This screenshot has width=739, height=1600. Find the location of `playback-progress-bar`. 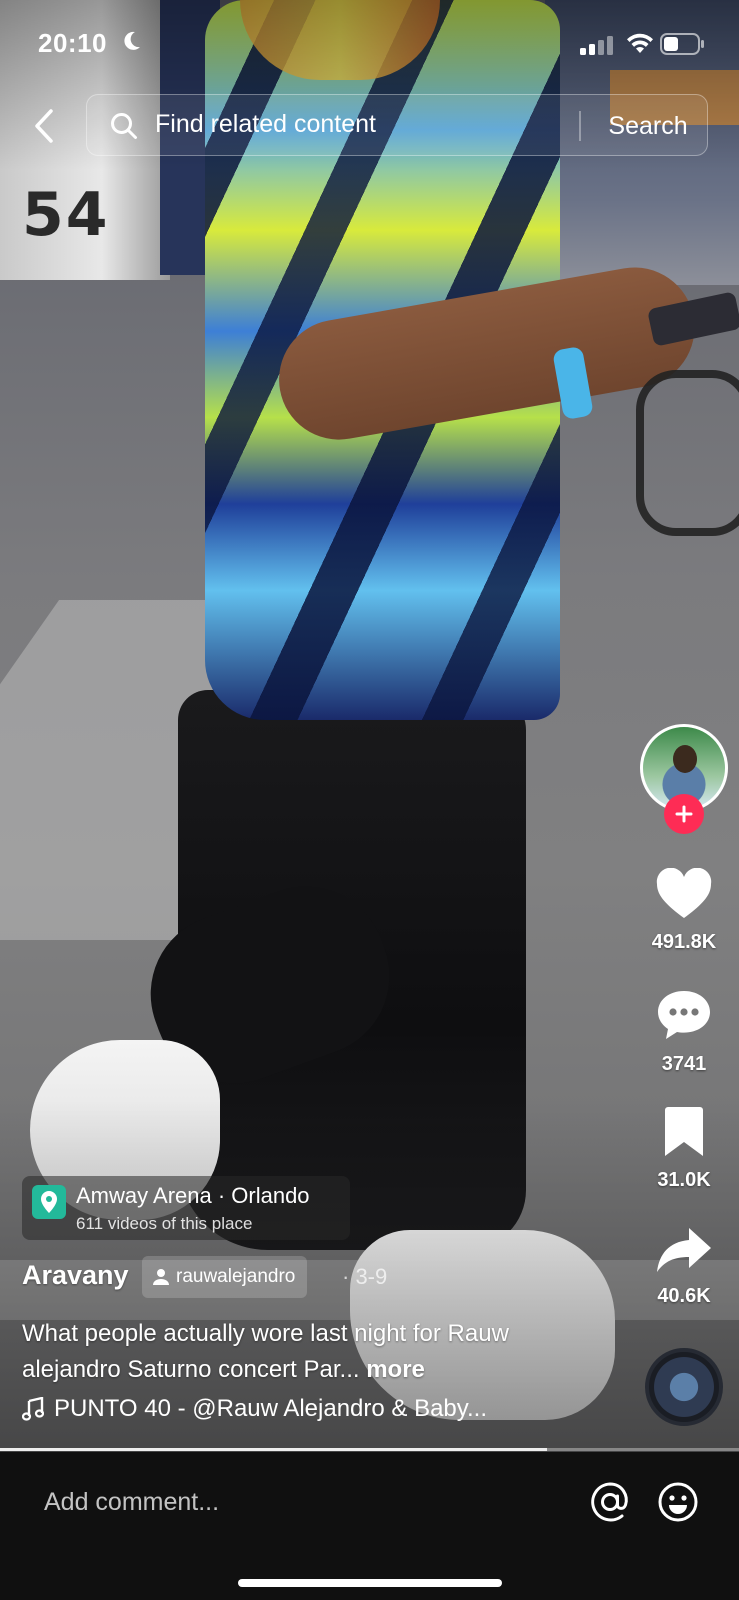

playback-progress-bar is located at coordinates (369, 1449).